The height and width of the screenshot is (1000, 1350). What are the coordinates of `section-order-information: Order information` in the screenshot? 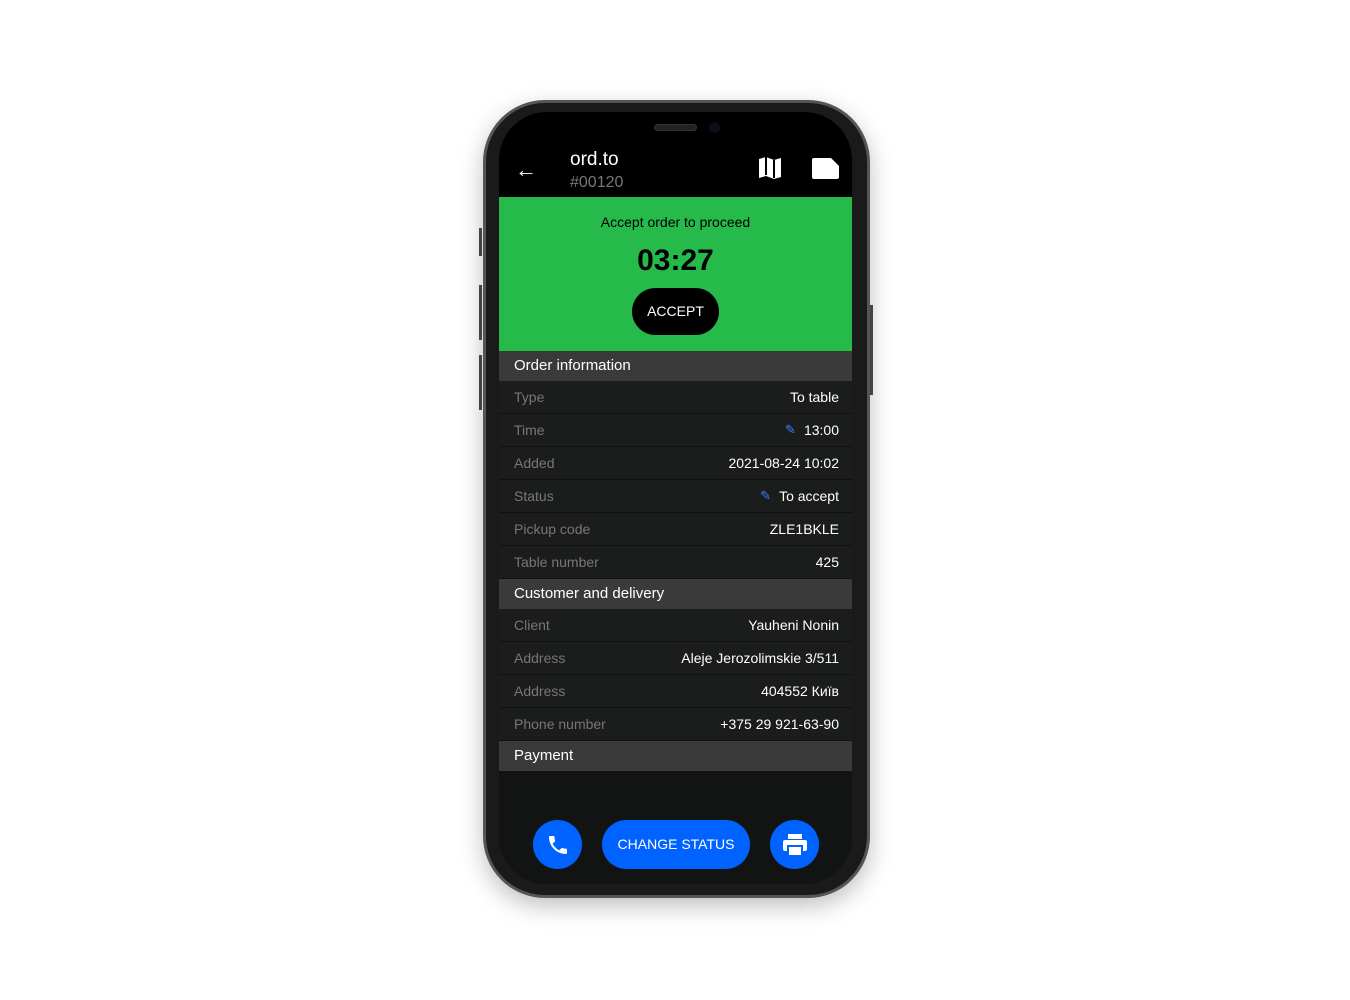 It's located at (675, 366).